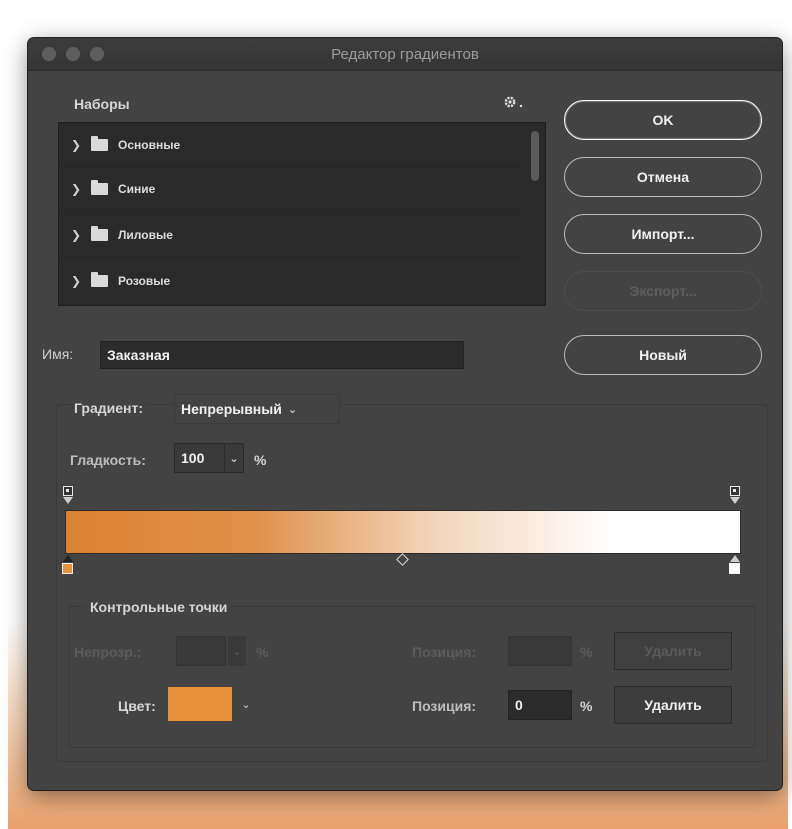 This screenshot has height=829, width=792. I want to click on smoothness-label: Гладкость:, so click(108, 460).